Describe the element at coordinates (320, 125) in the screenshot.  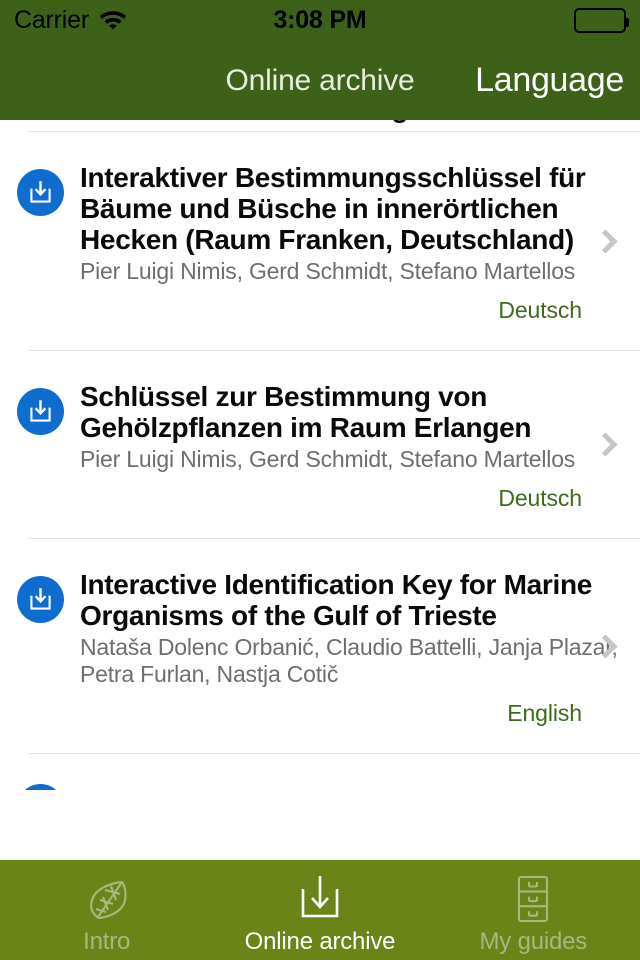
I see `clipped-previous-row: Interaktiver Bestimmungsschlüssel` at that location.